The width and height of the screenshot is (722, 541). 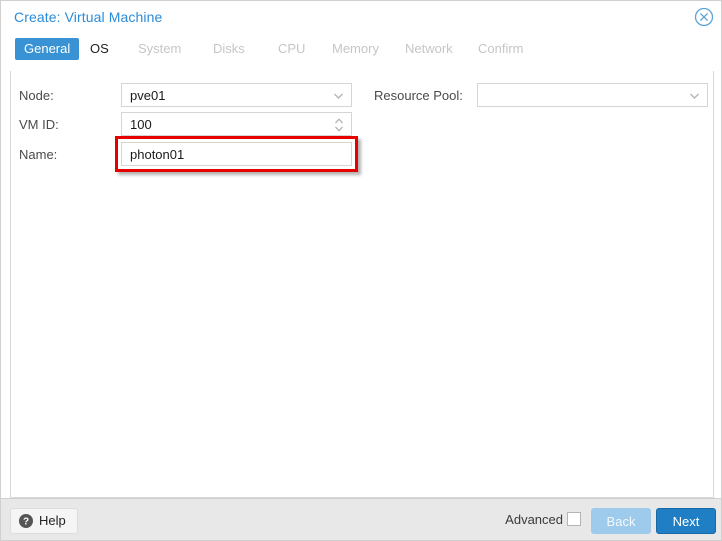 I want to click on tab-confirm: Confirm, so click(x=501, y=49).